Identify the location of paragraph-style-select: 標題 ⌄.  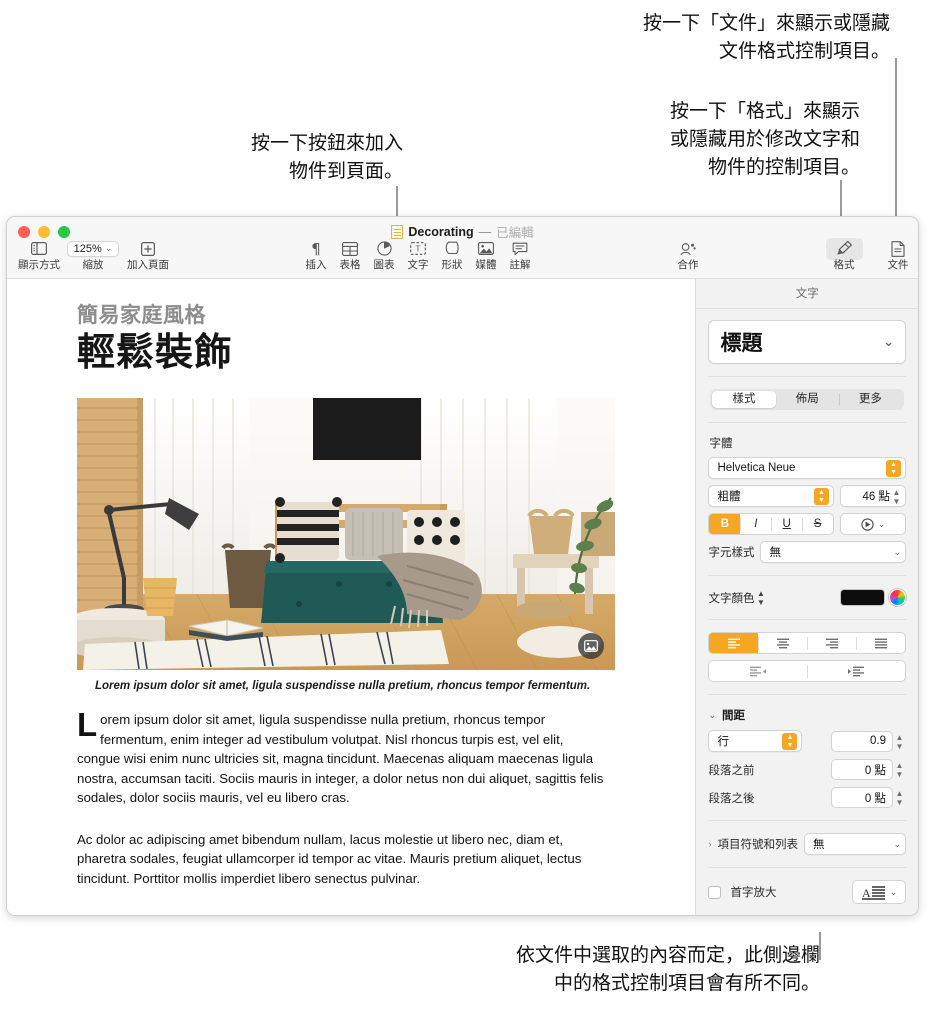
(807, 342).